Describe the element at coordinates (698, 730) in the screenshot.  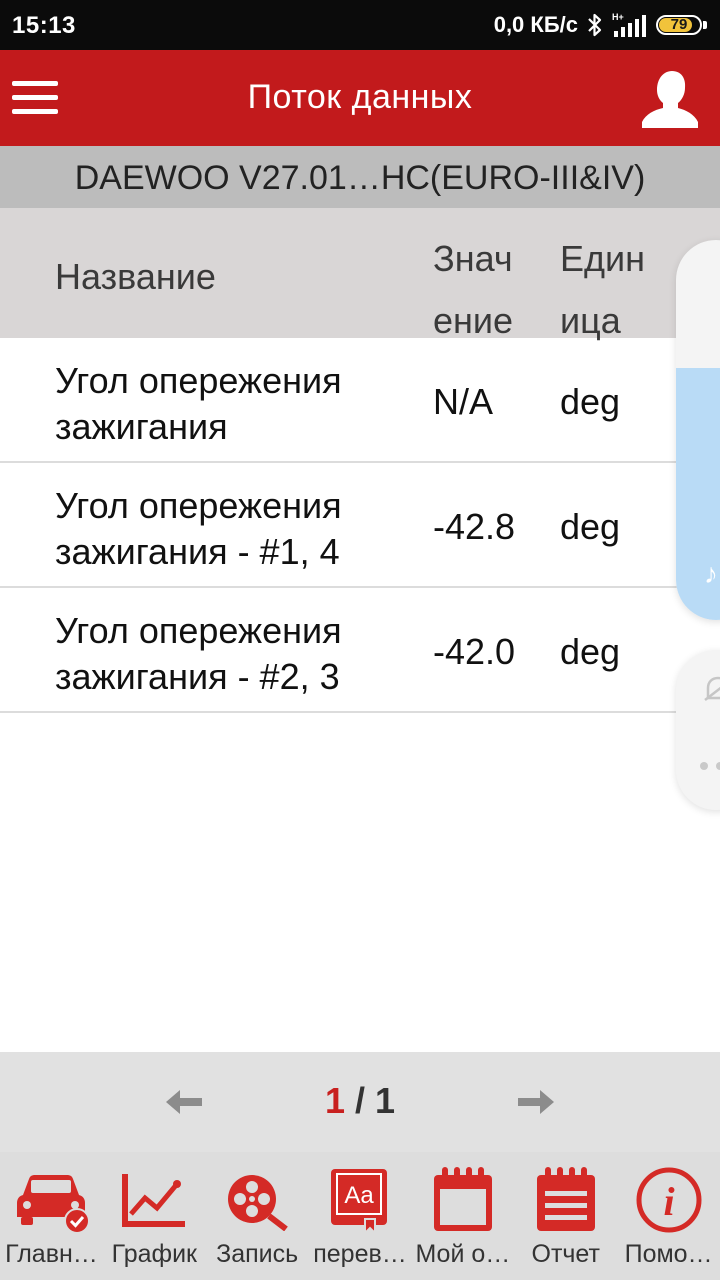
I see `floating-controls-panel` at that location.